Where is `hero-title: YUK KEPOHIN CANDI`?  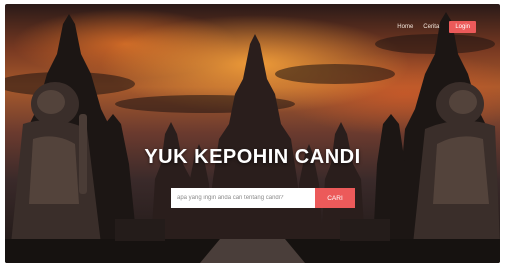
hero-title: YUK KEPOHIN CANDI is located at coordinates (252, 157).